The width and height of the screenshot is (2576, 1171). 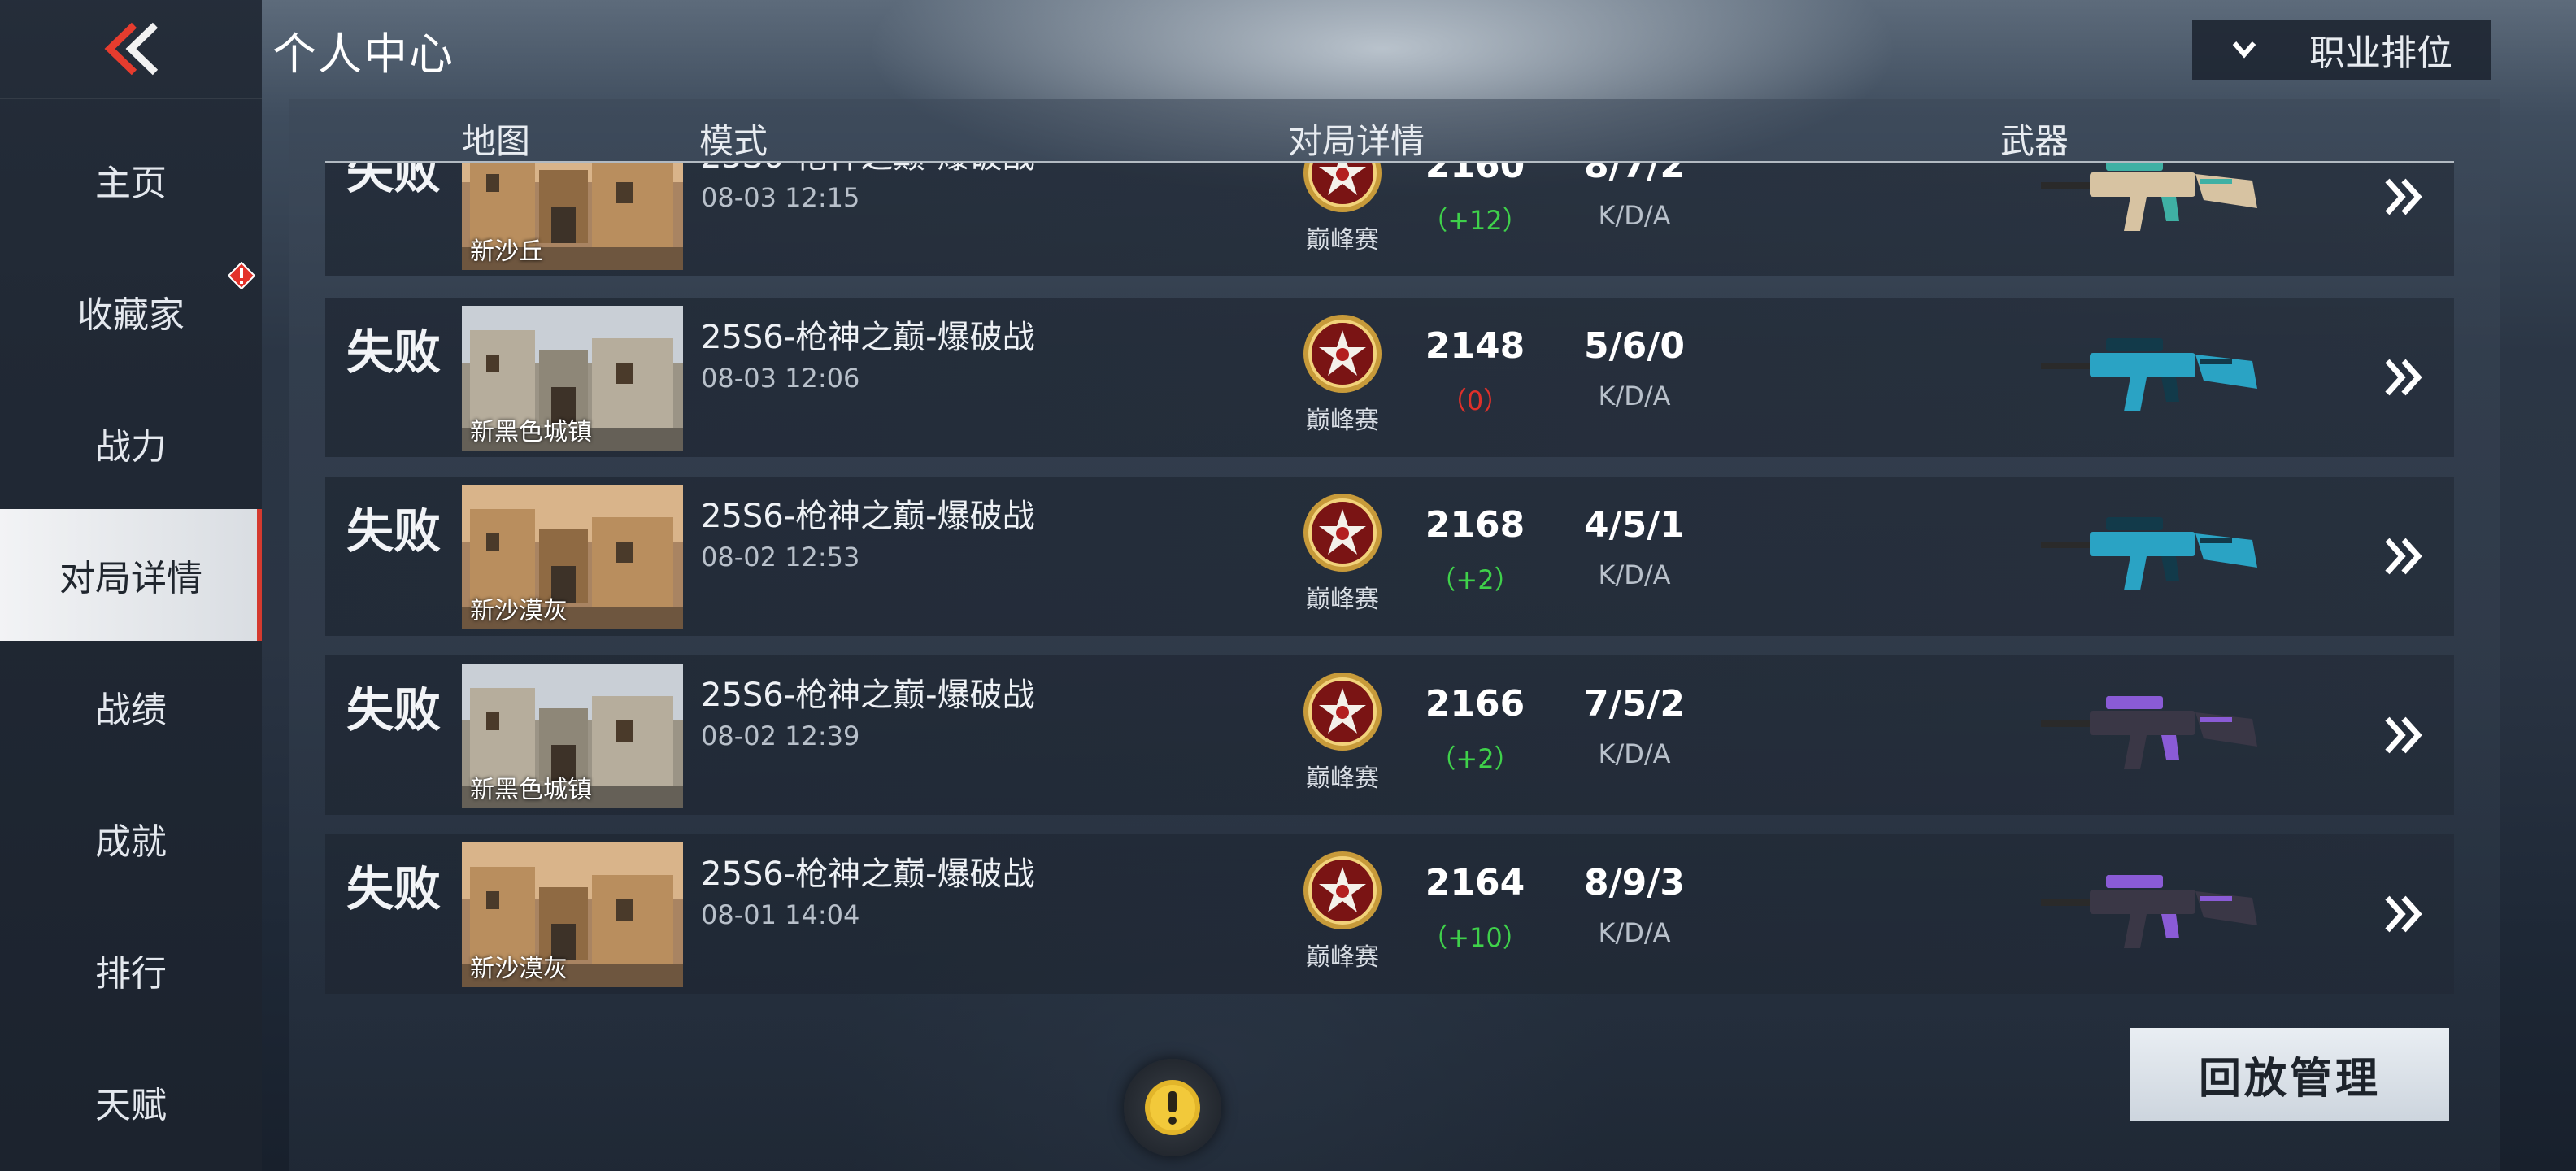 What do you see at coordinates (1475, 938) in the screenshot?
I see `score-delta: （+10）` at bounding box center [1475, 938].